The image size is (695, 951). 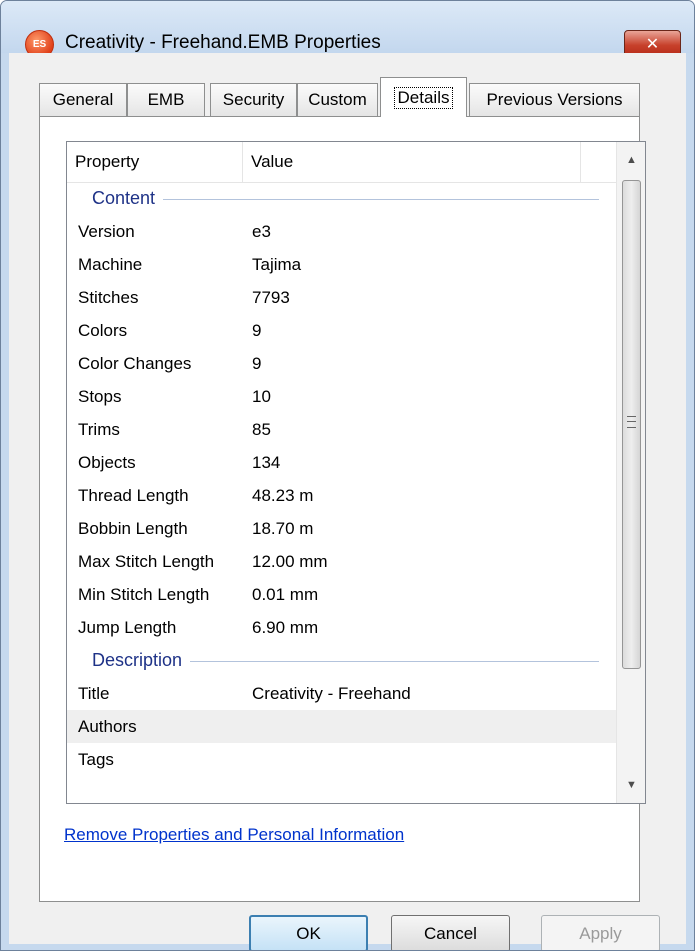 I want to click on property-value: 10, so click(x=261, y=396).